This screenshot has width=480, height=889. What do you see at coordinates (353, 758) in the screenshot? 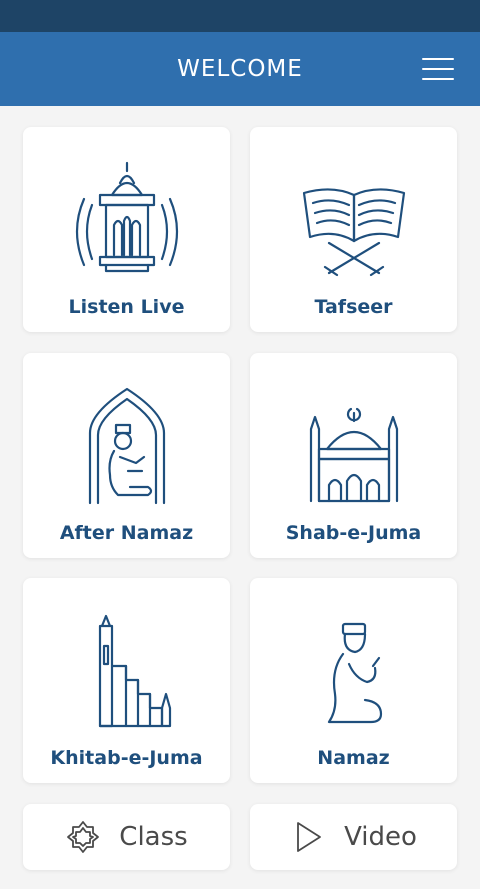
I see `tile-label: Namaz` at bounding box center [353, 758].